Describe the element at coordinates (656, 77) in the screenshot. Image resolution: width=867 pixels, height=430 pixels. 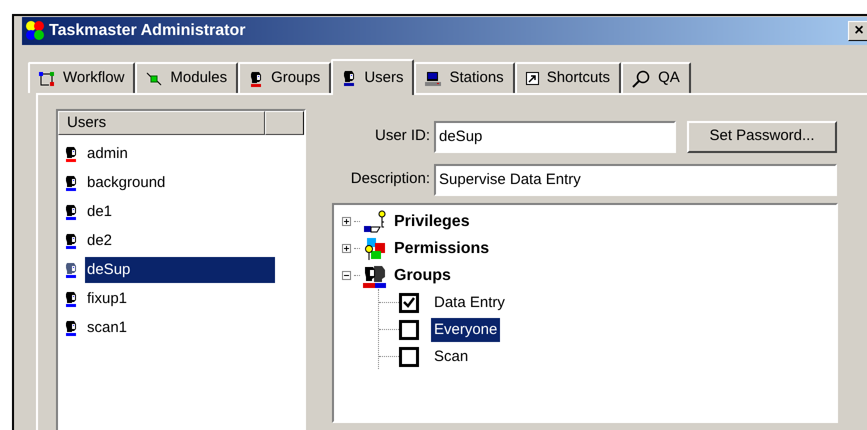
I see `tab: QA` at that location.